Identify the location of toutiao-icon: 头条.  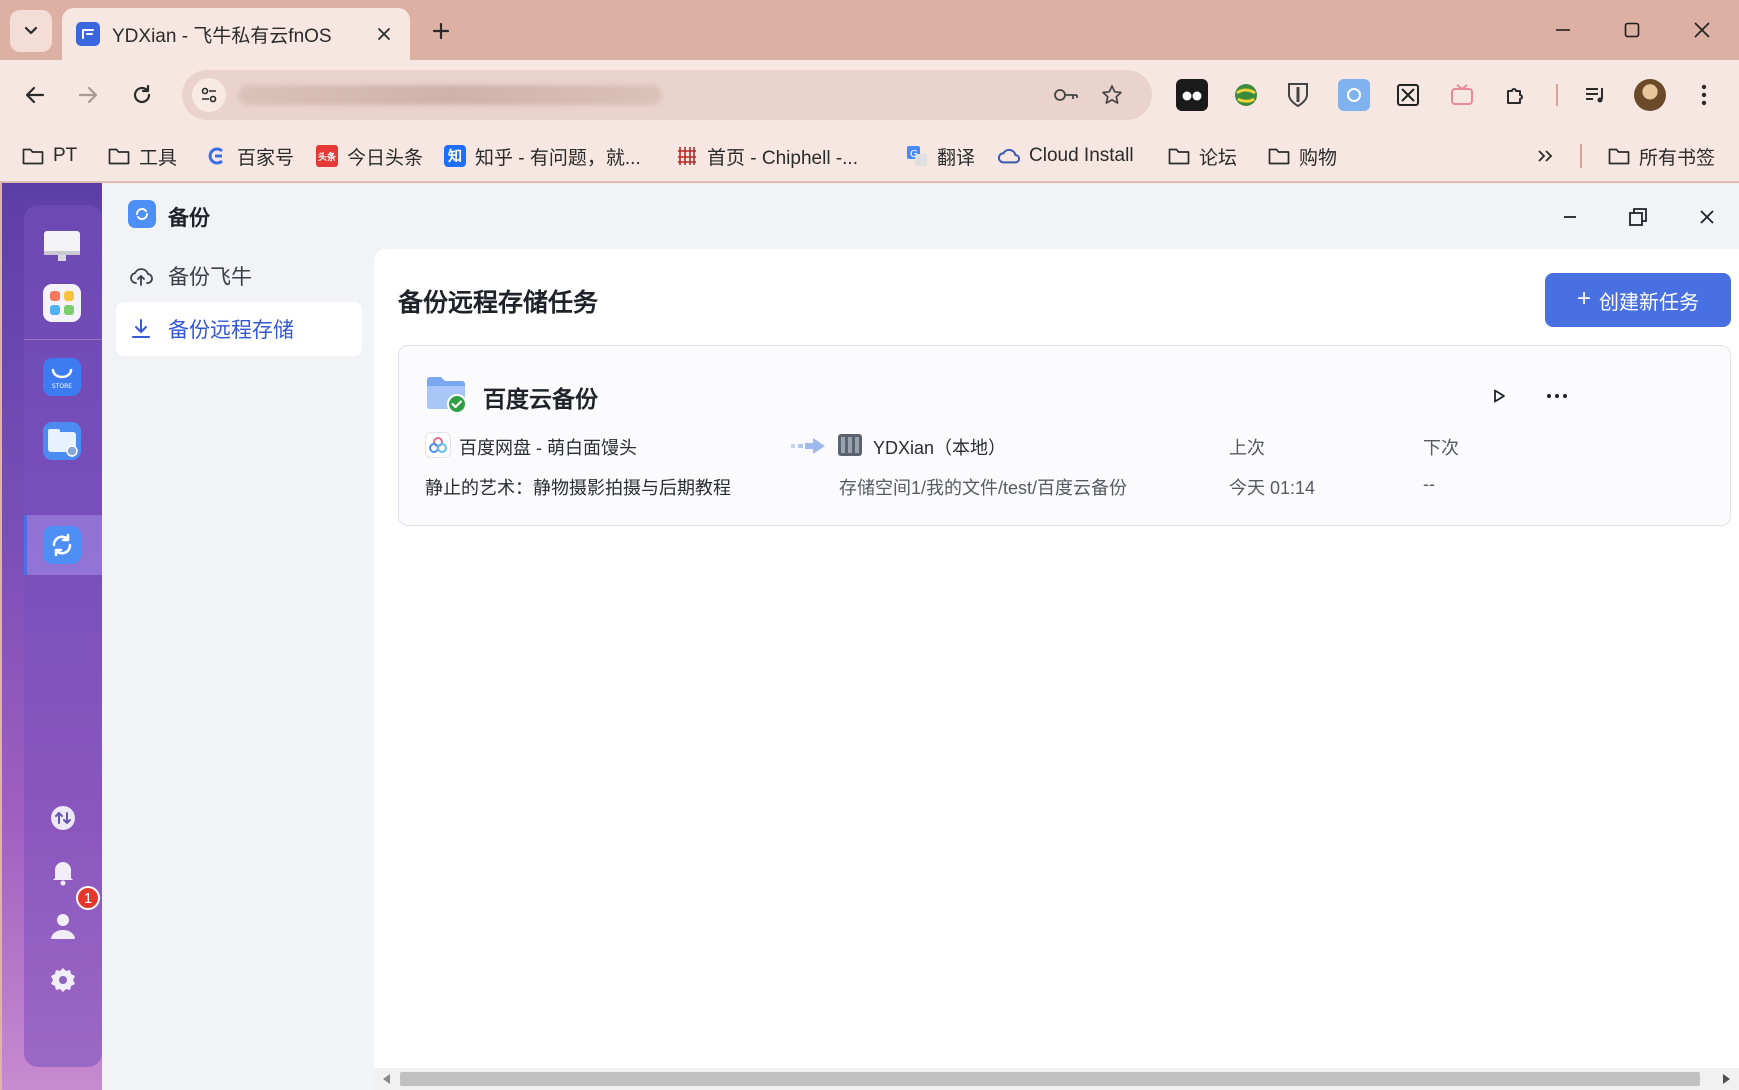
(327, 156).